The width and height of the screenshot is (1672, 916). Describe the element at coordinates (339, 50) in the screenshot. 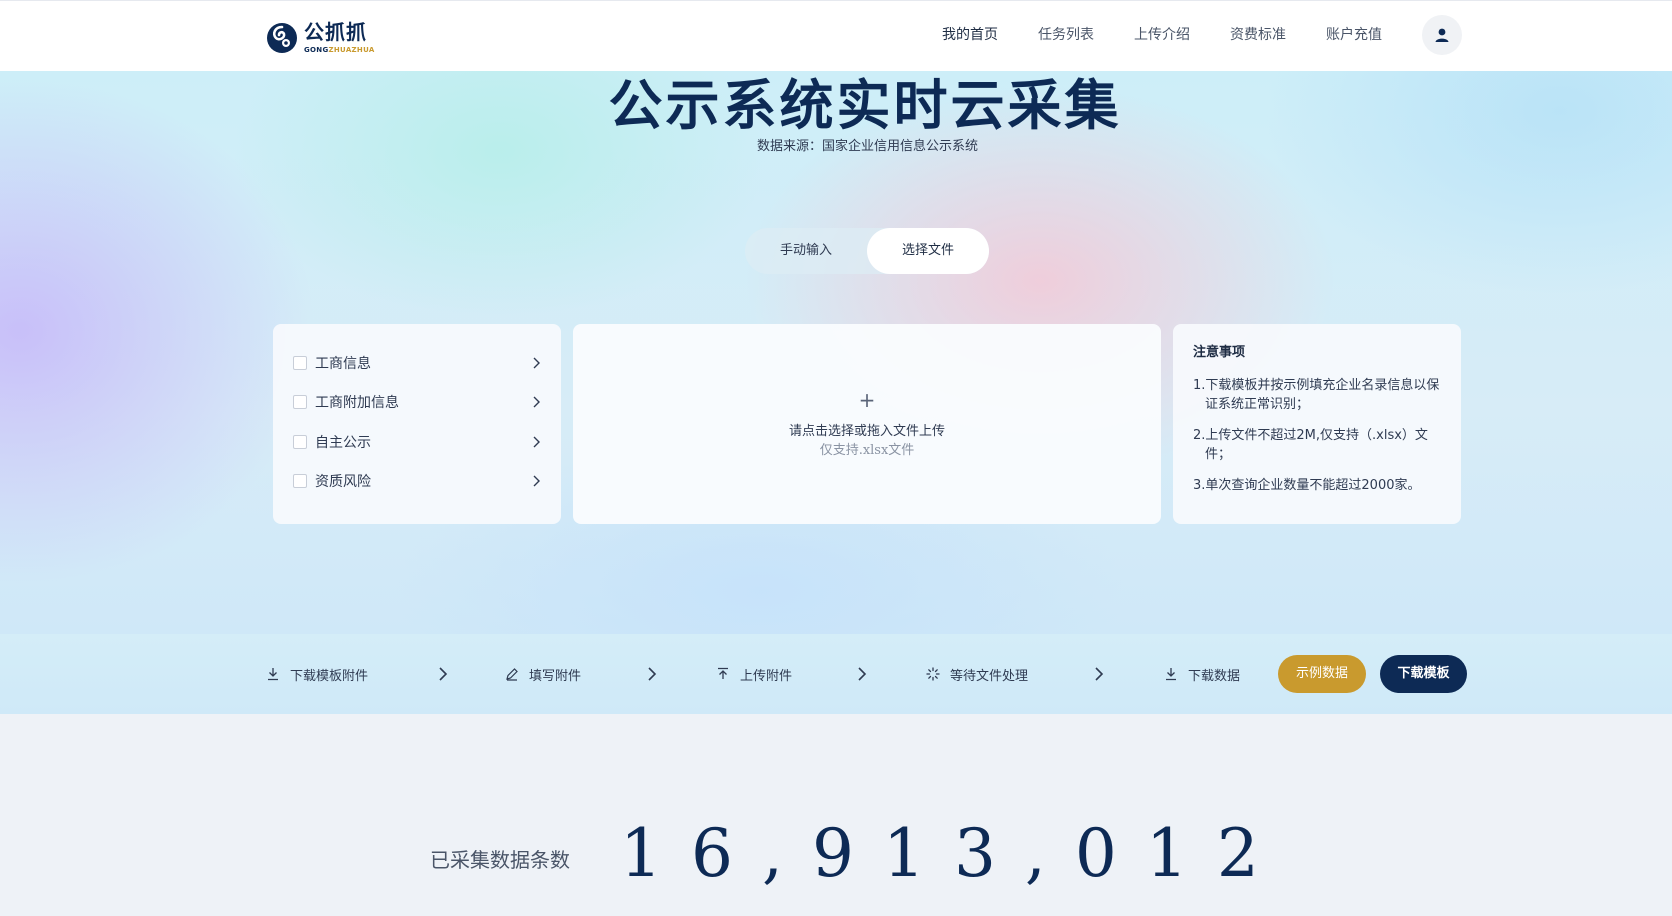

I see `logo-subtitle: GONGZHUAZHUA` at that location.